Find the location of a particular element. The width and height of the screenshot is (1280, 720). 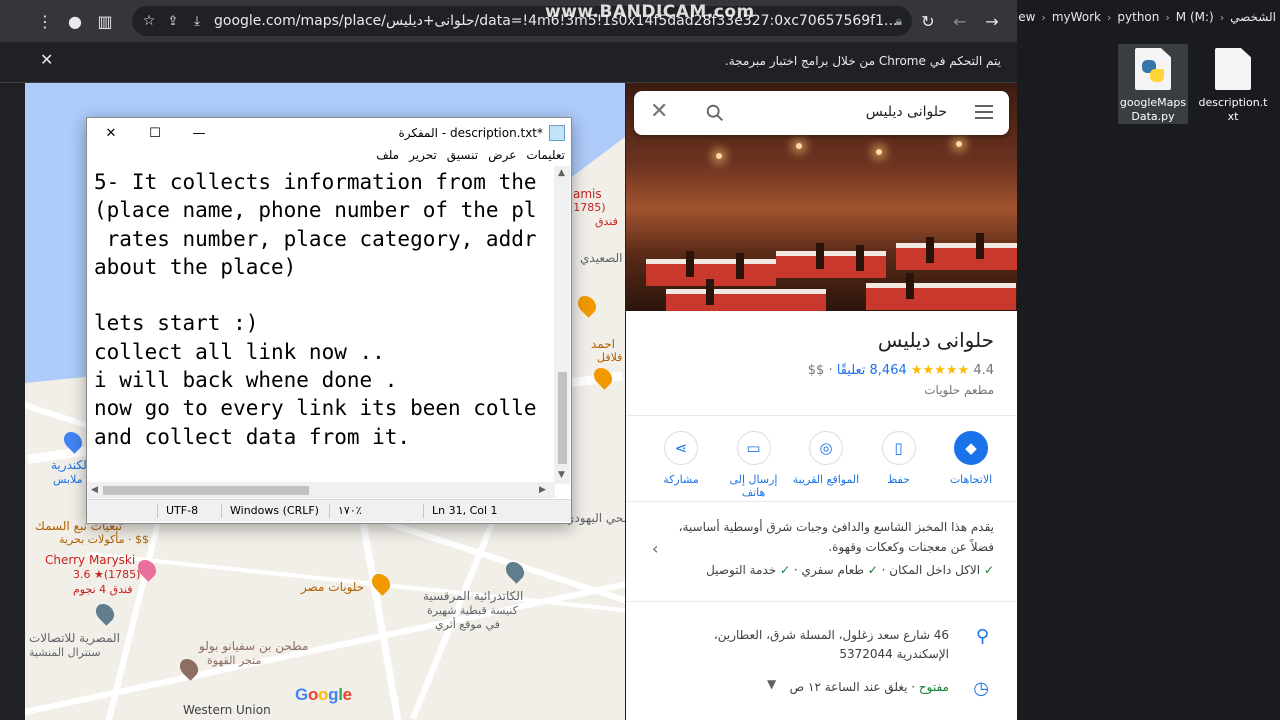

breadcrumb-item: python is located at coordinates (1138, 17).